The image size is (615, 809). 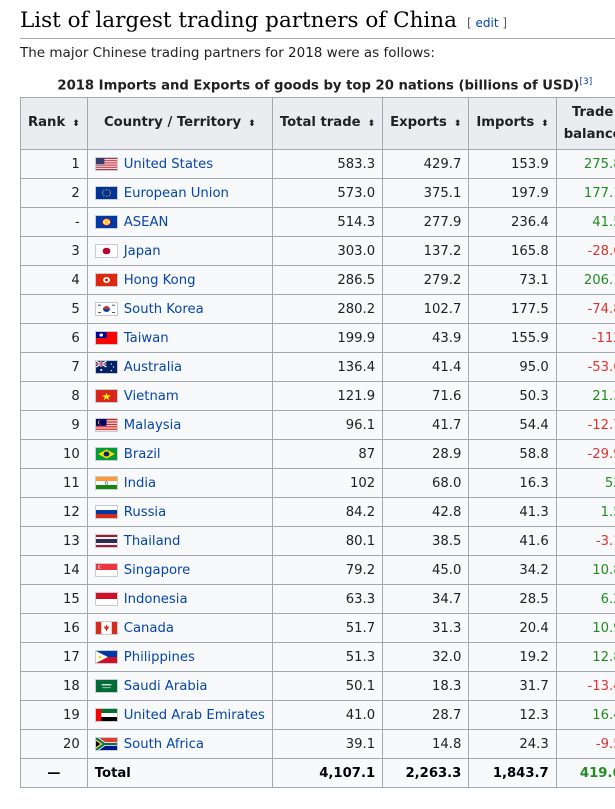 I want to click on caption-reference: [3], so click(x=585, y=82).